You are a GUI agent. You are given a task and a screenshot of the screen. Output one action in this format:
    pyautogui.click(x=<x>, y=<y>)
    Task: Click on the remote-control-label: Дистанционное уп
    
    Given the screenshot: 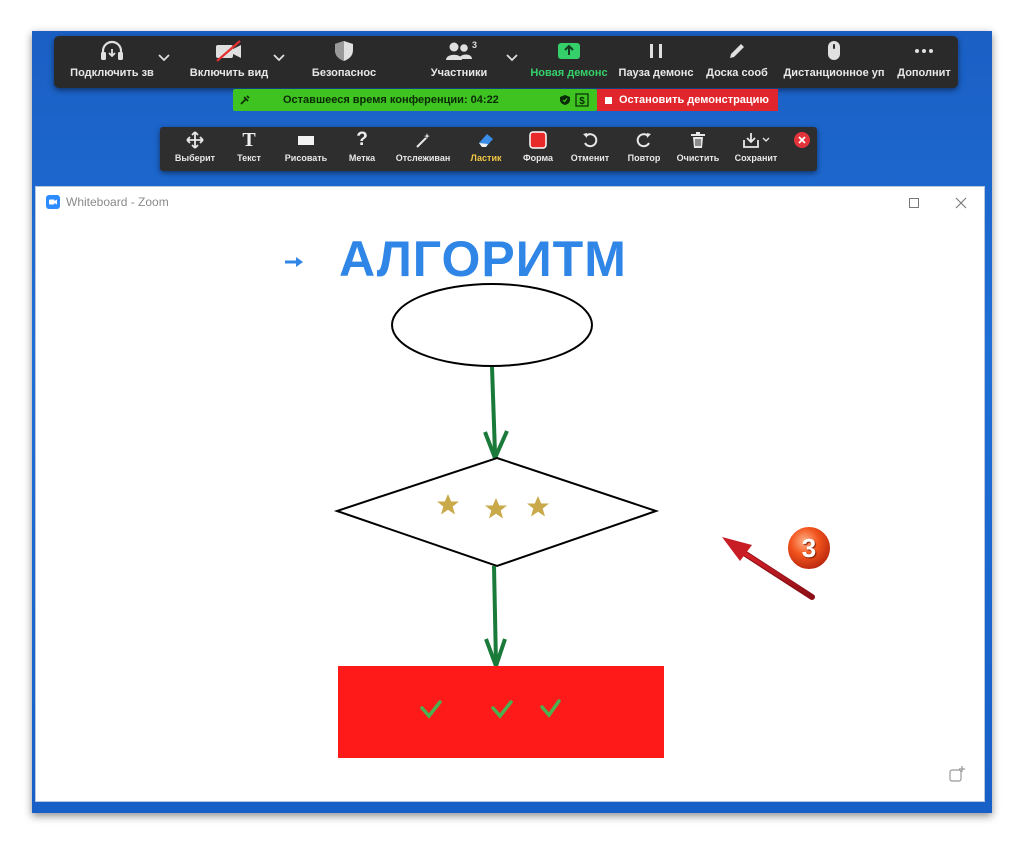 What is the action you would take?
    pyautogui.click(x=834, y=73)
    